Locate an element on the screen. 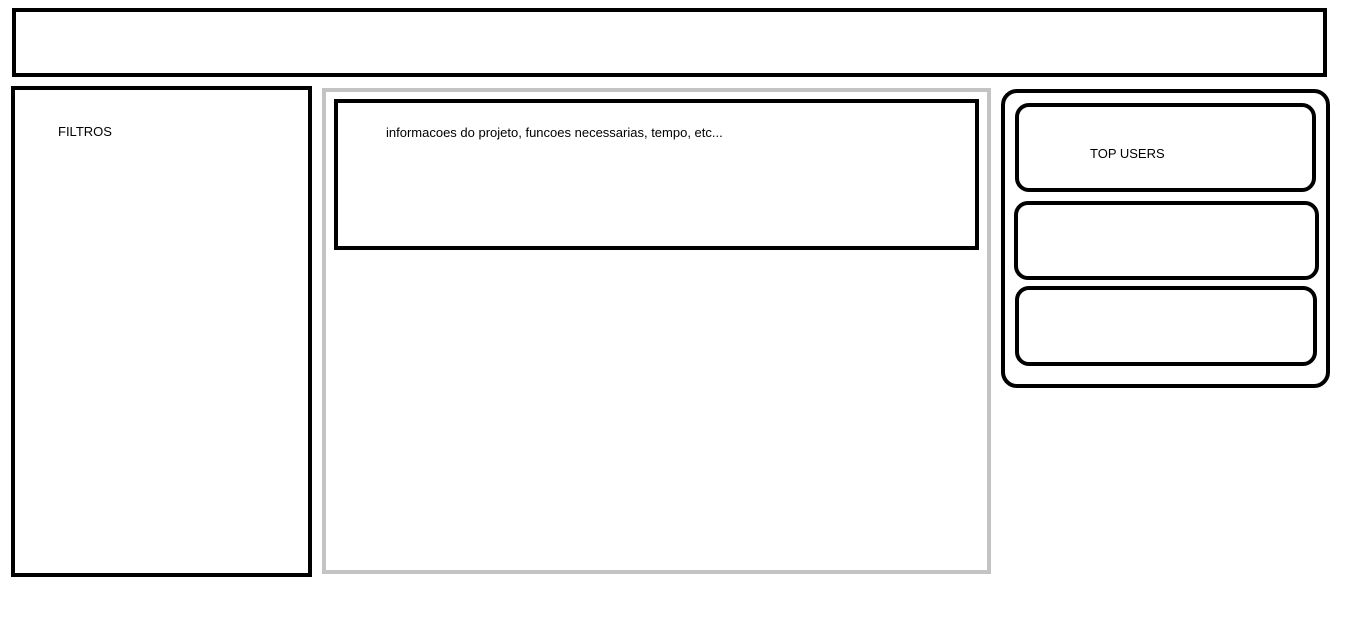 Image resolution: width=1360 pixels, height=620 pixels. top-users-panel: TOP USERS is located at coordinates (1165, 238).